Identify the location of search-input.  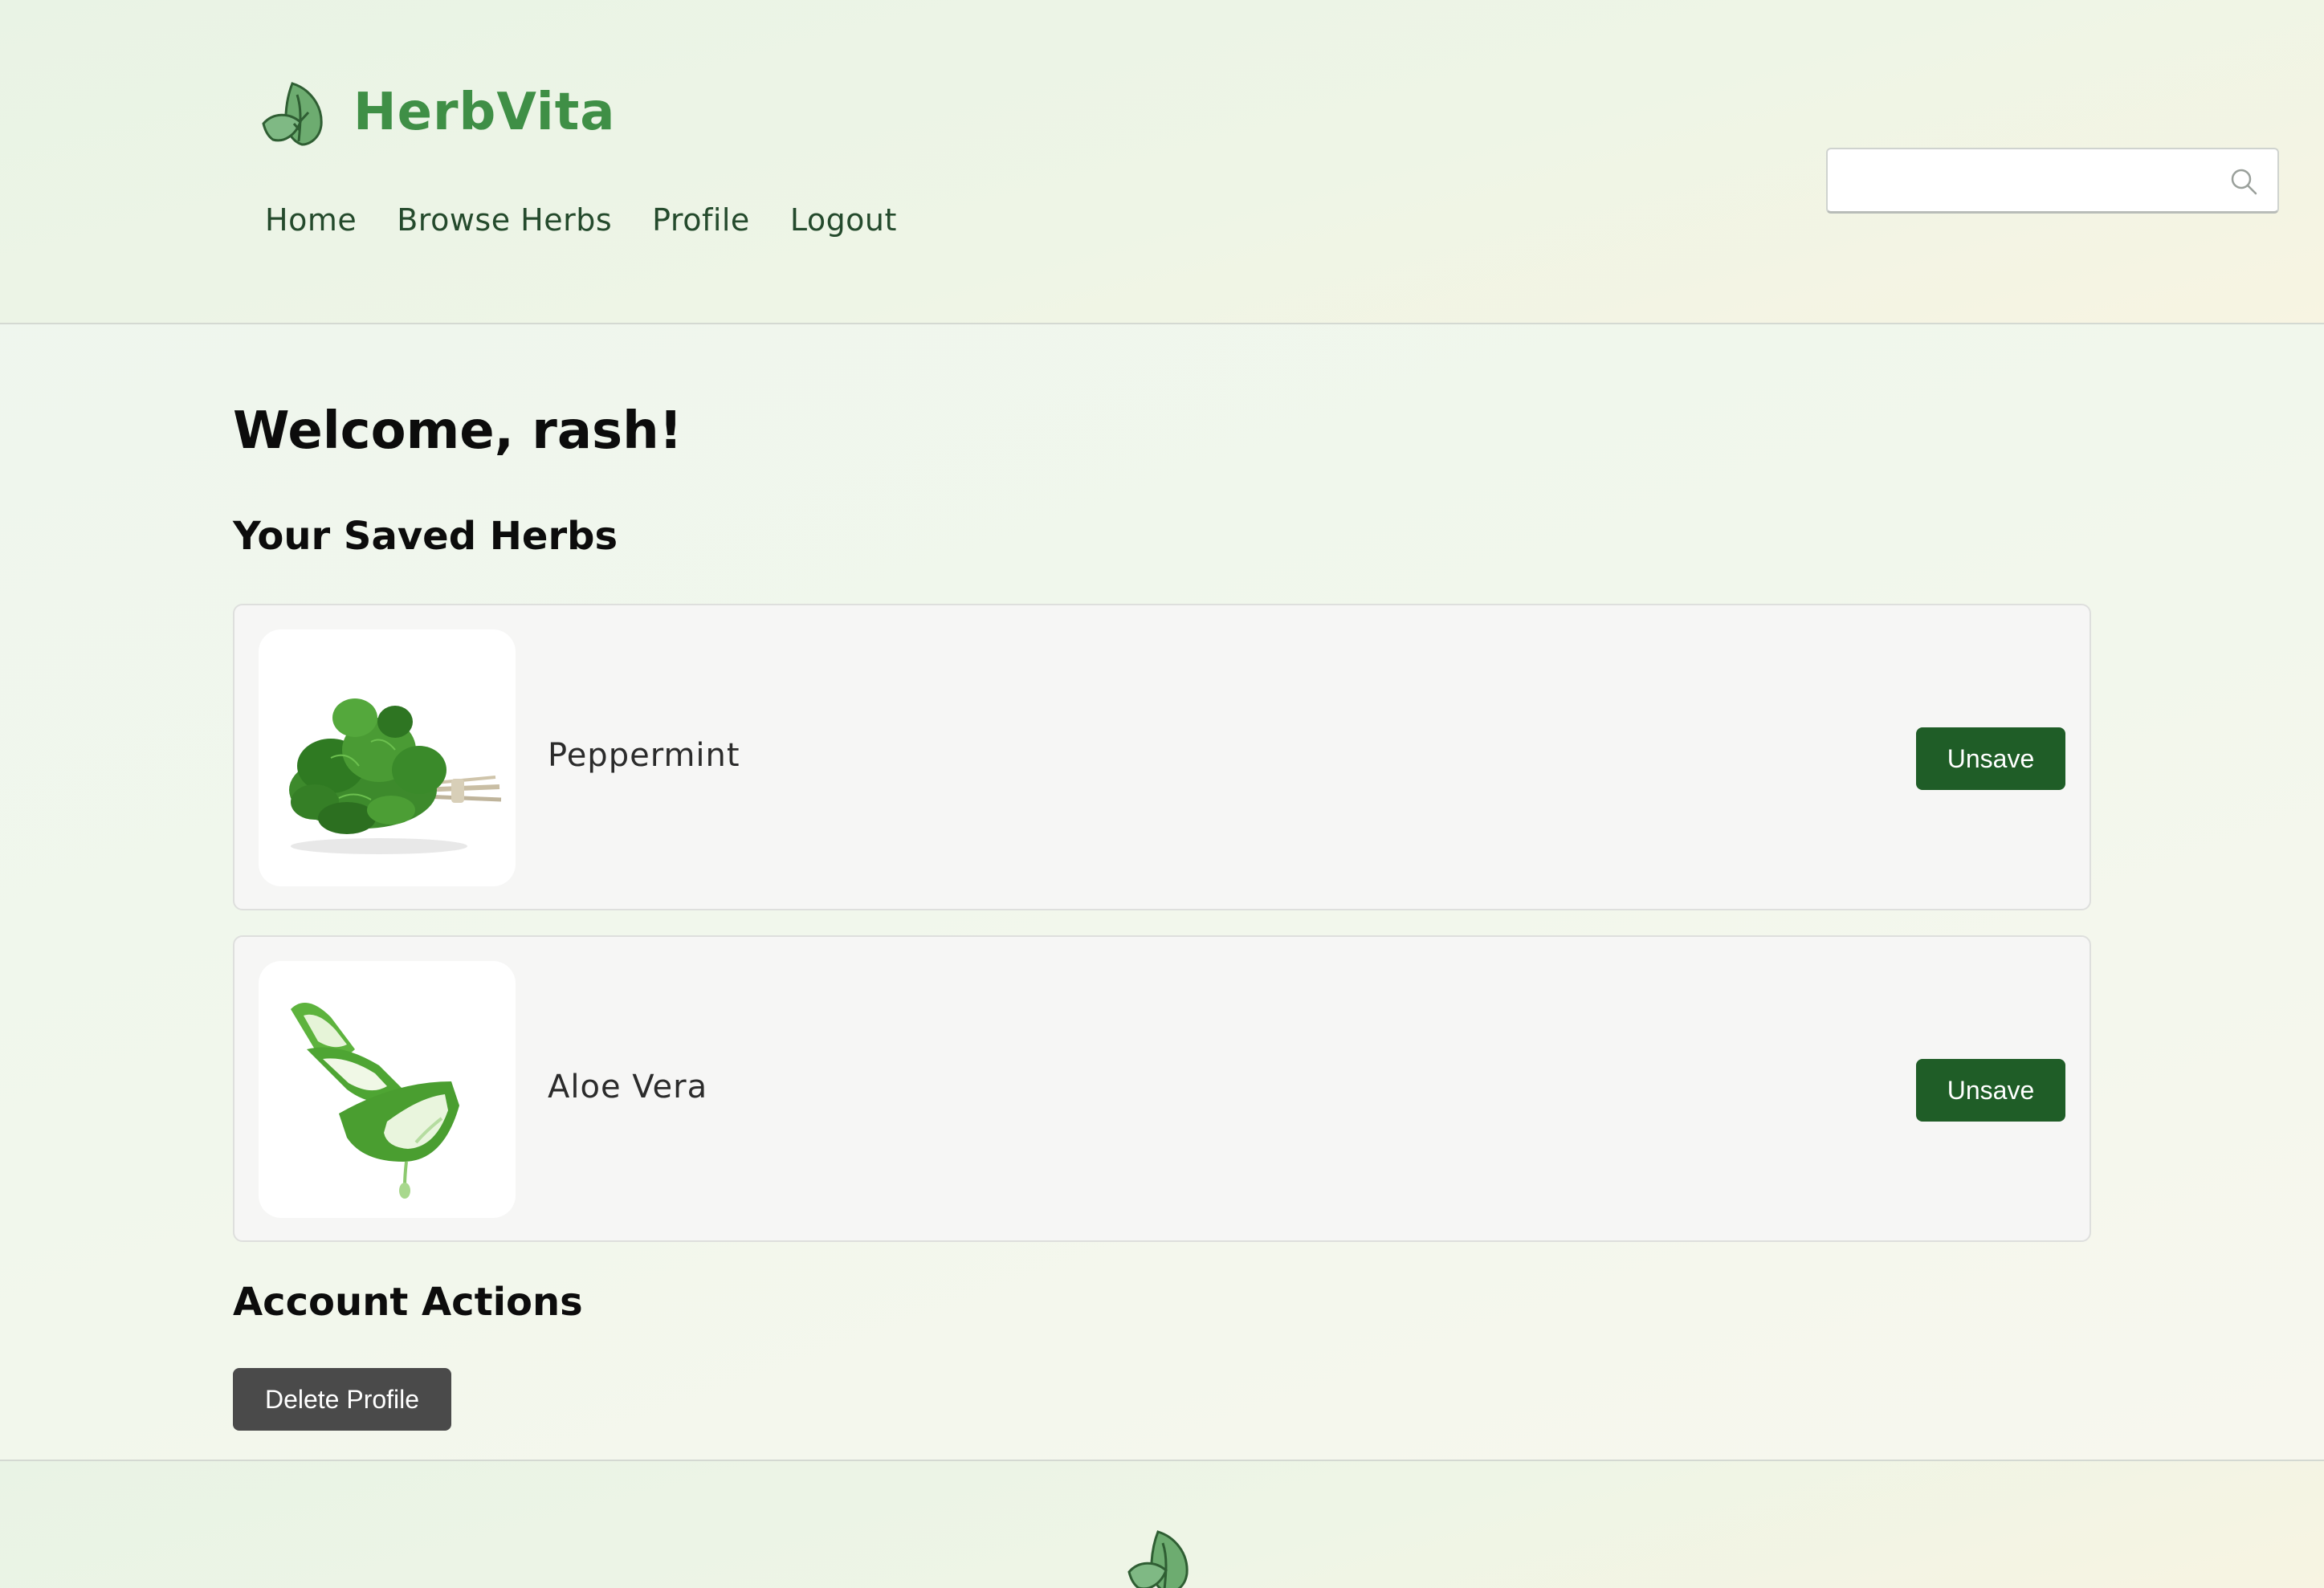
(2053, 180).